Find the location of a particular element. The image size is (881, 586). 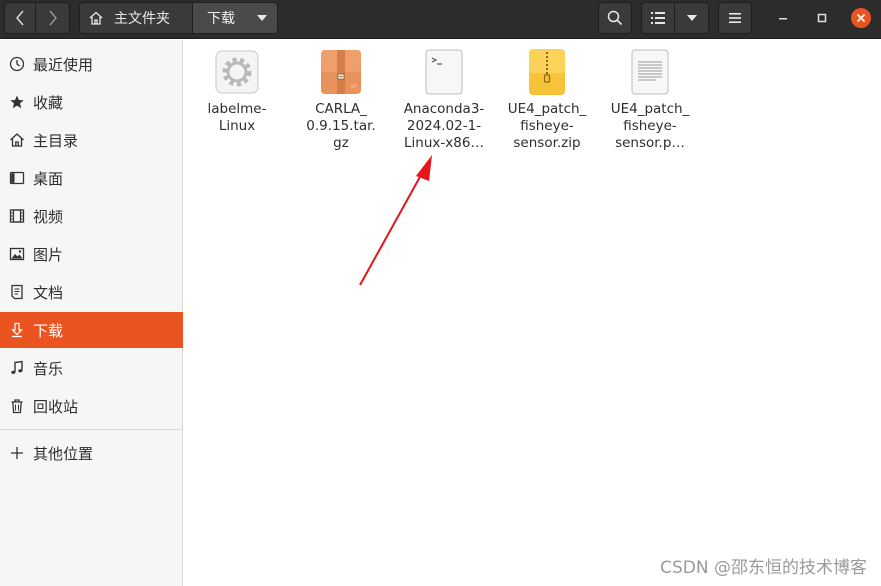

close-icon is located at coordinates (861, 18).